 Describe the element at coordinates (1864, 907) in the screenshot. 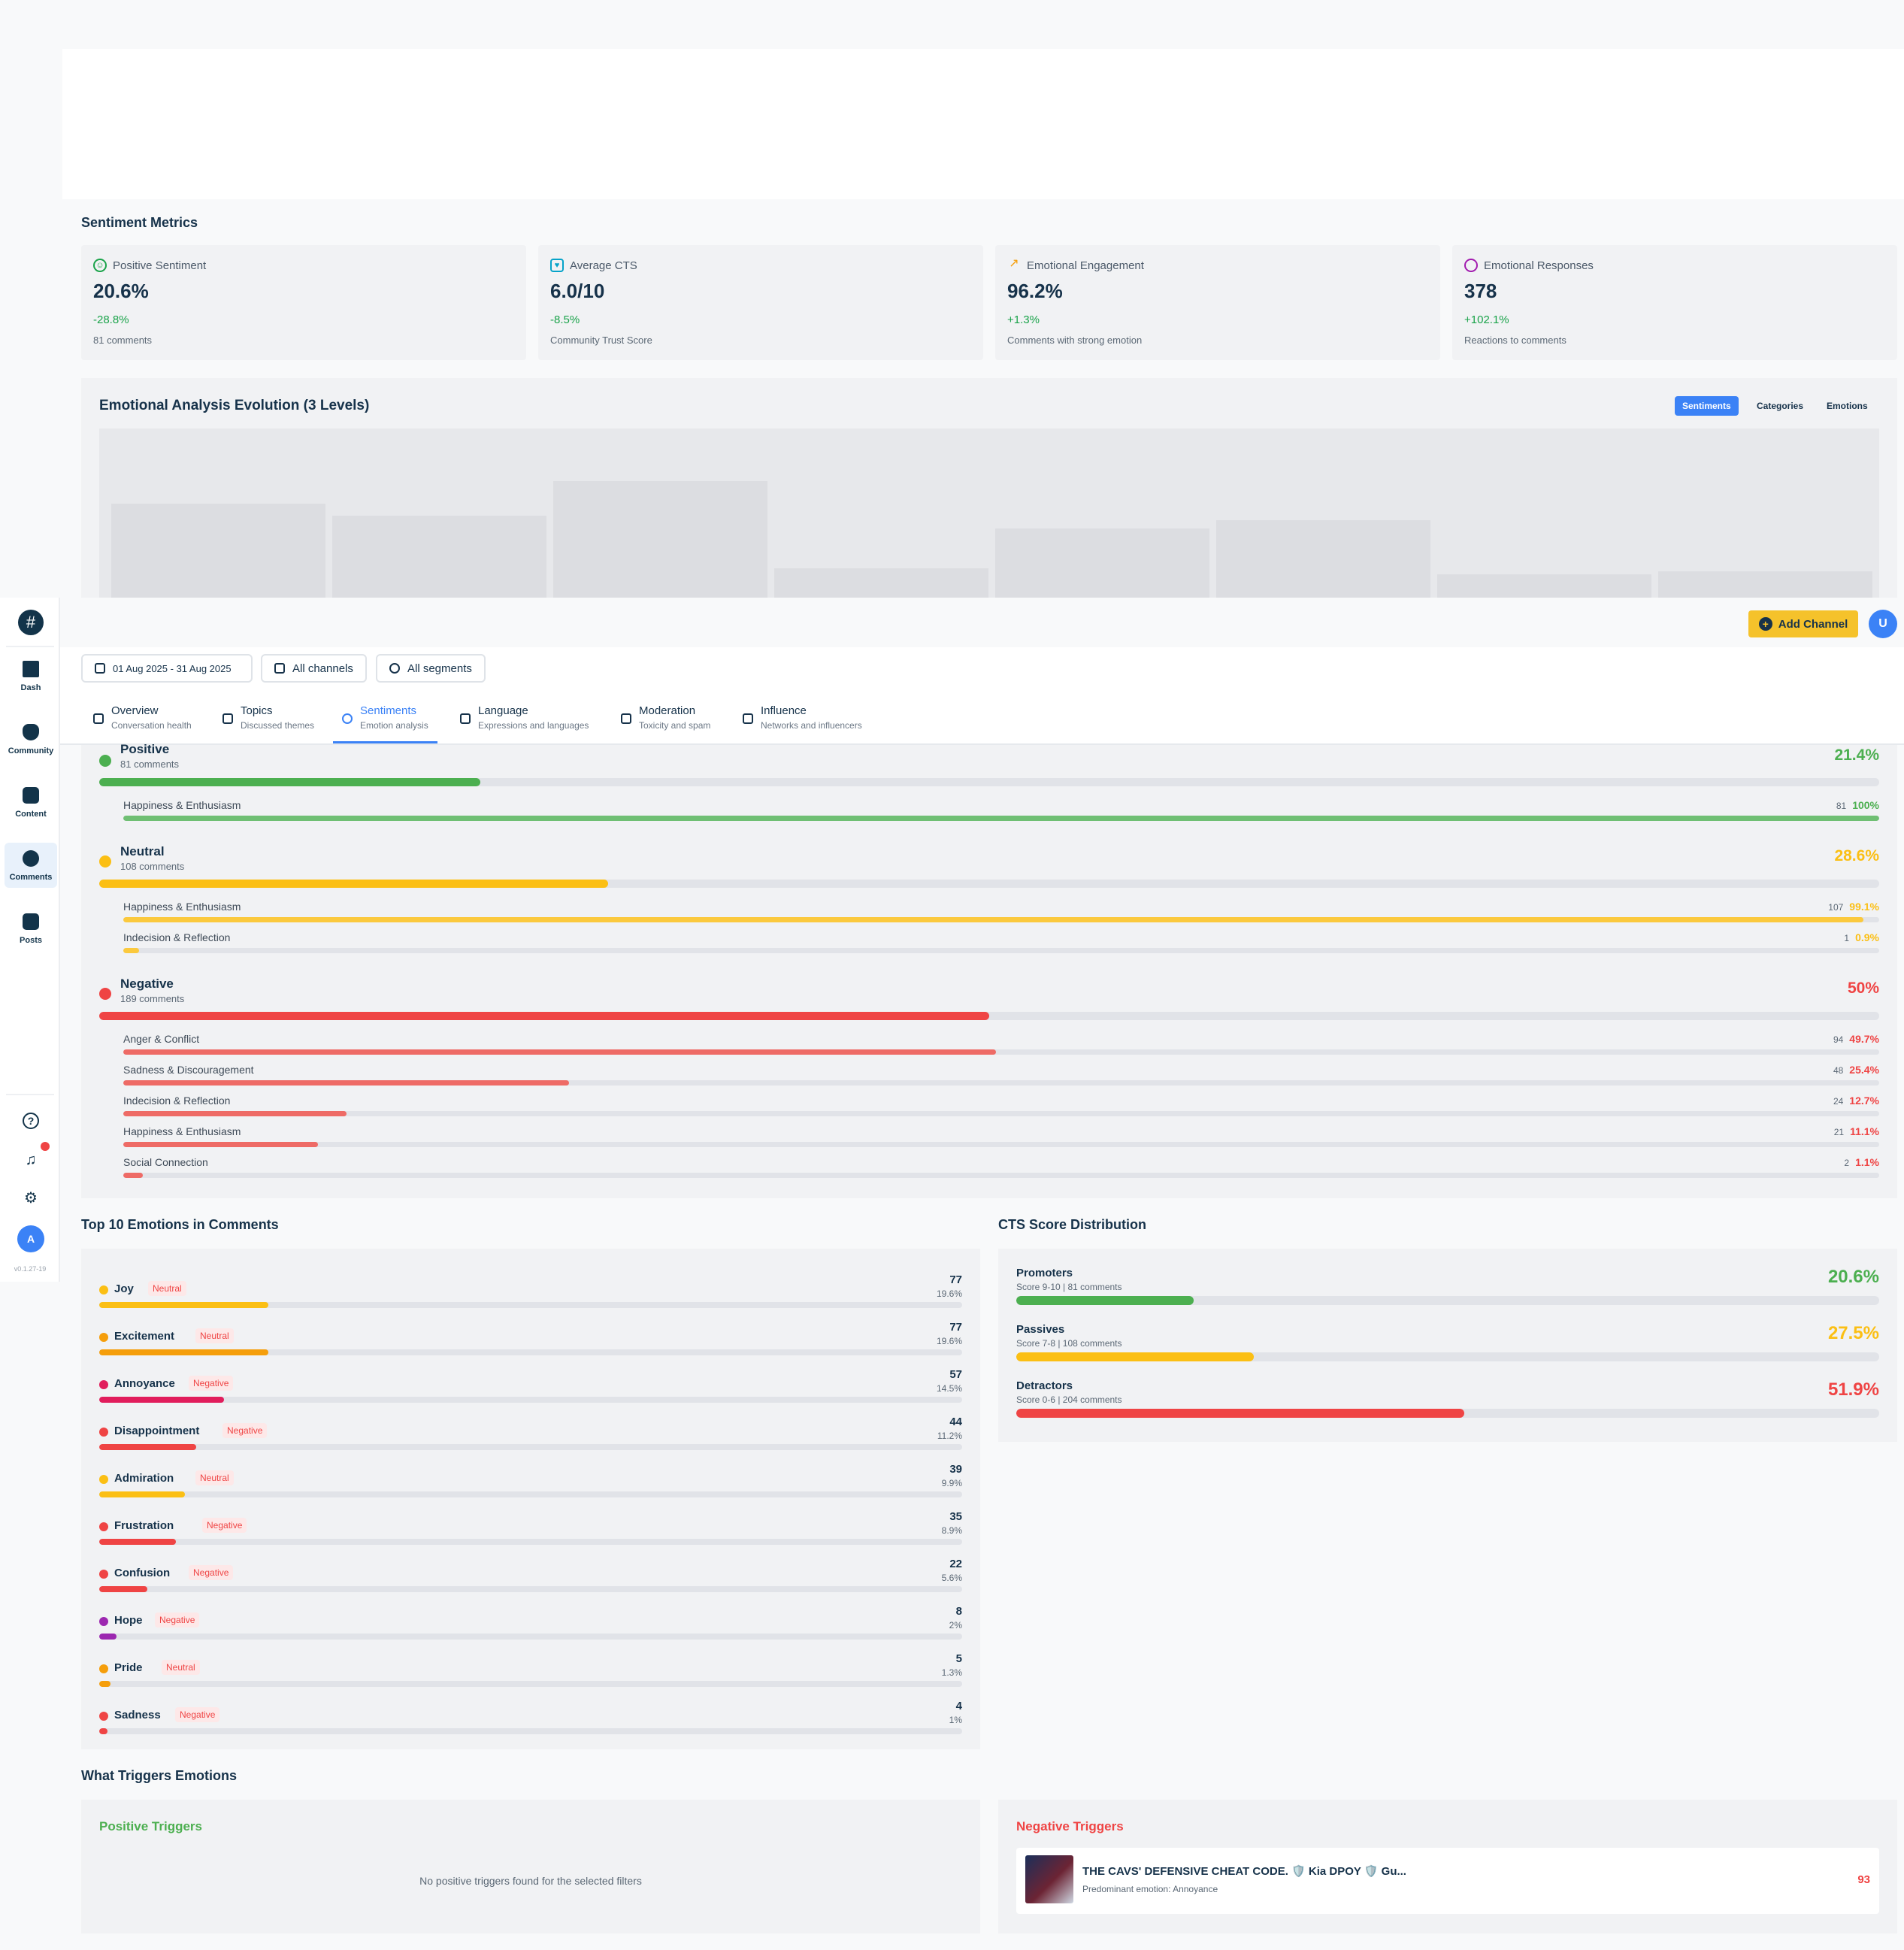

I see `sub-emotion-pct: 99.1%` at that location.